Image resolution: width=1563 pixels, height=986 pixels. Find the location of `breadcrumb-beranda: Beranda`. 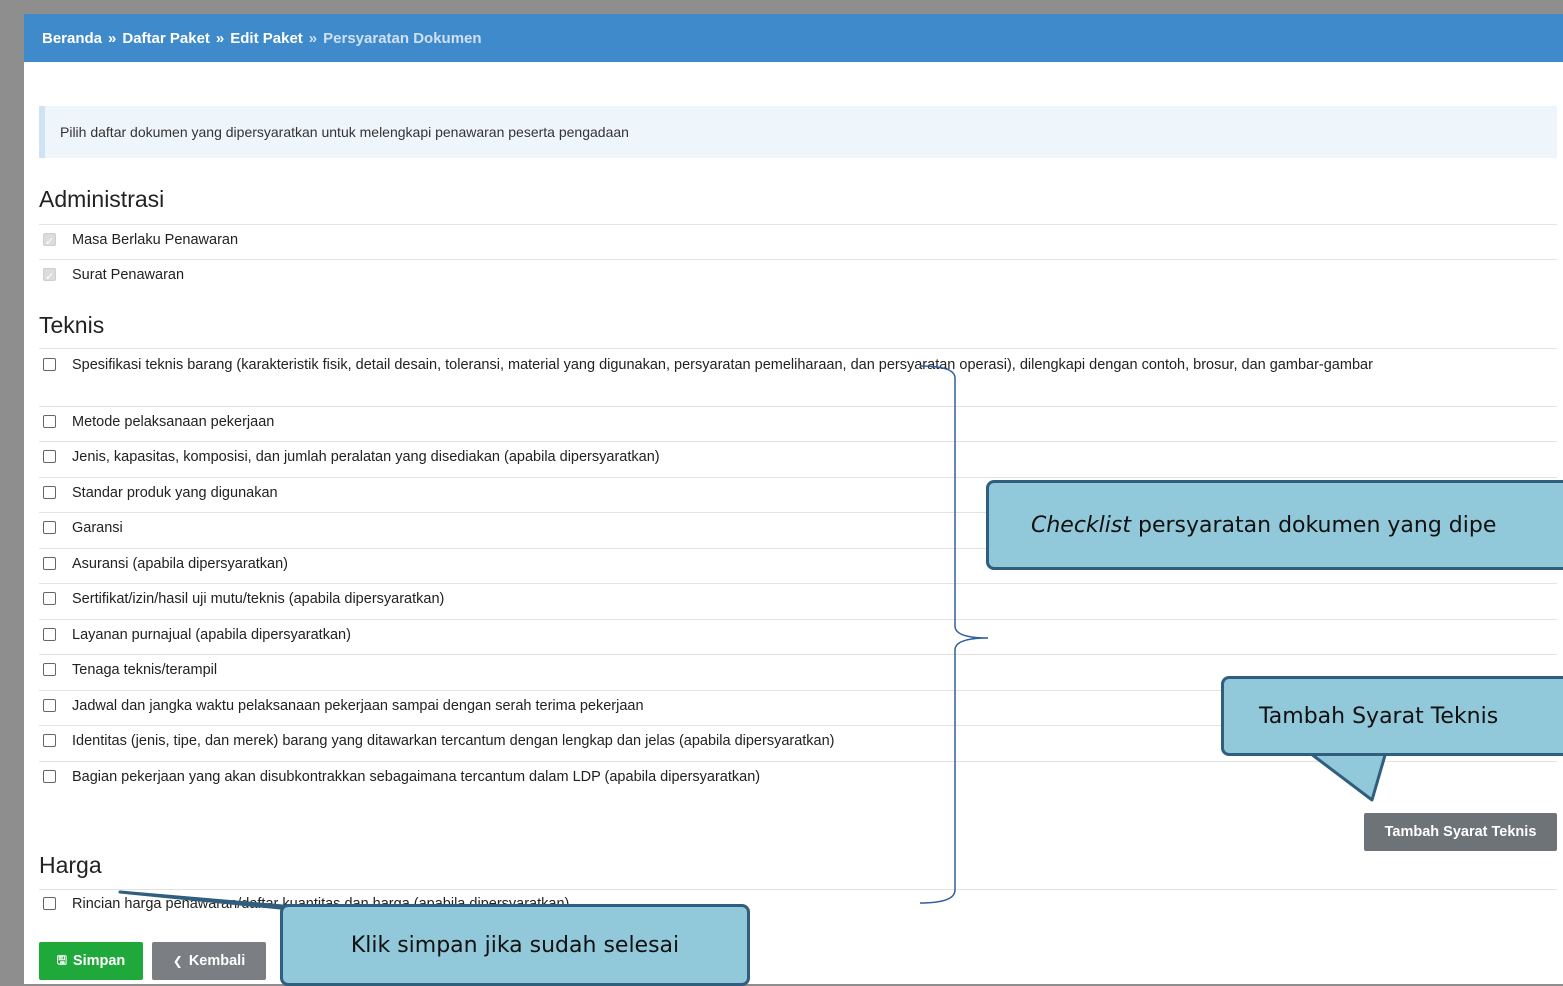

breadcrumb-beranda: Beranda is located at coordinates (72, 38).